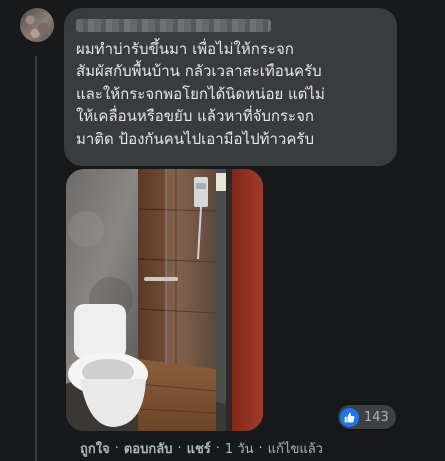  Describe the element at coordinates (295, 448) in the screenshot. I see `edited-label: แก้ไขแล้ว` at that location.